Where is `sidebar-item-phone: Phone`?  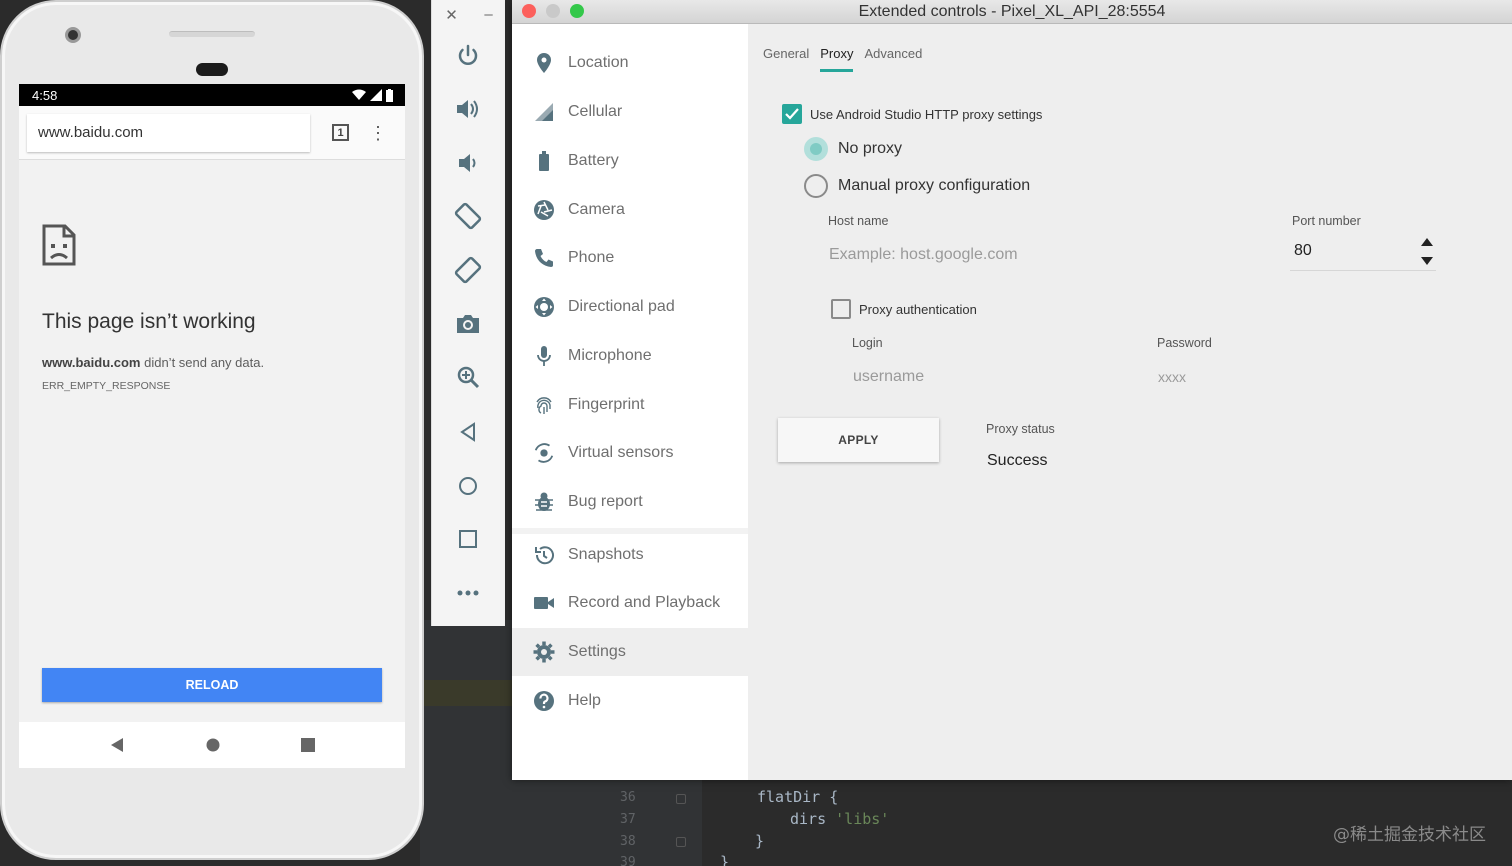 sidebar-item-phone: Phone is located at coordinates (630, 258).